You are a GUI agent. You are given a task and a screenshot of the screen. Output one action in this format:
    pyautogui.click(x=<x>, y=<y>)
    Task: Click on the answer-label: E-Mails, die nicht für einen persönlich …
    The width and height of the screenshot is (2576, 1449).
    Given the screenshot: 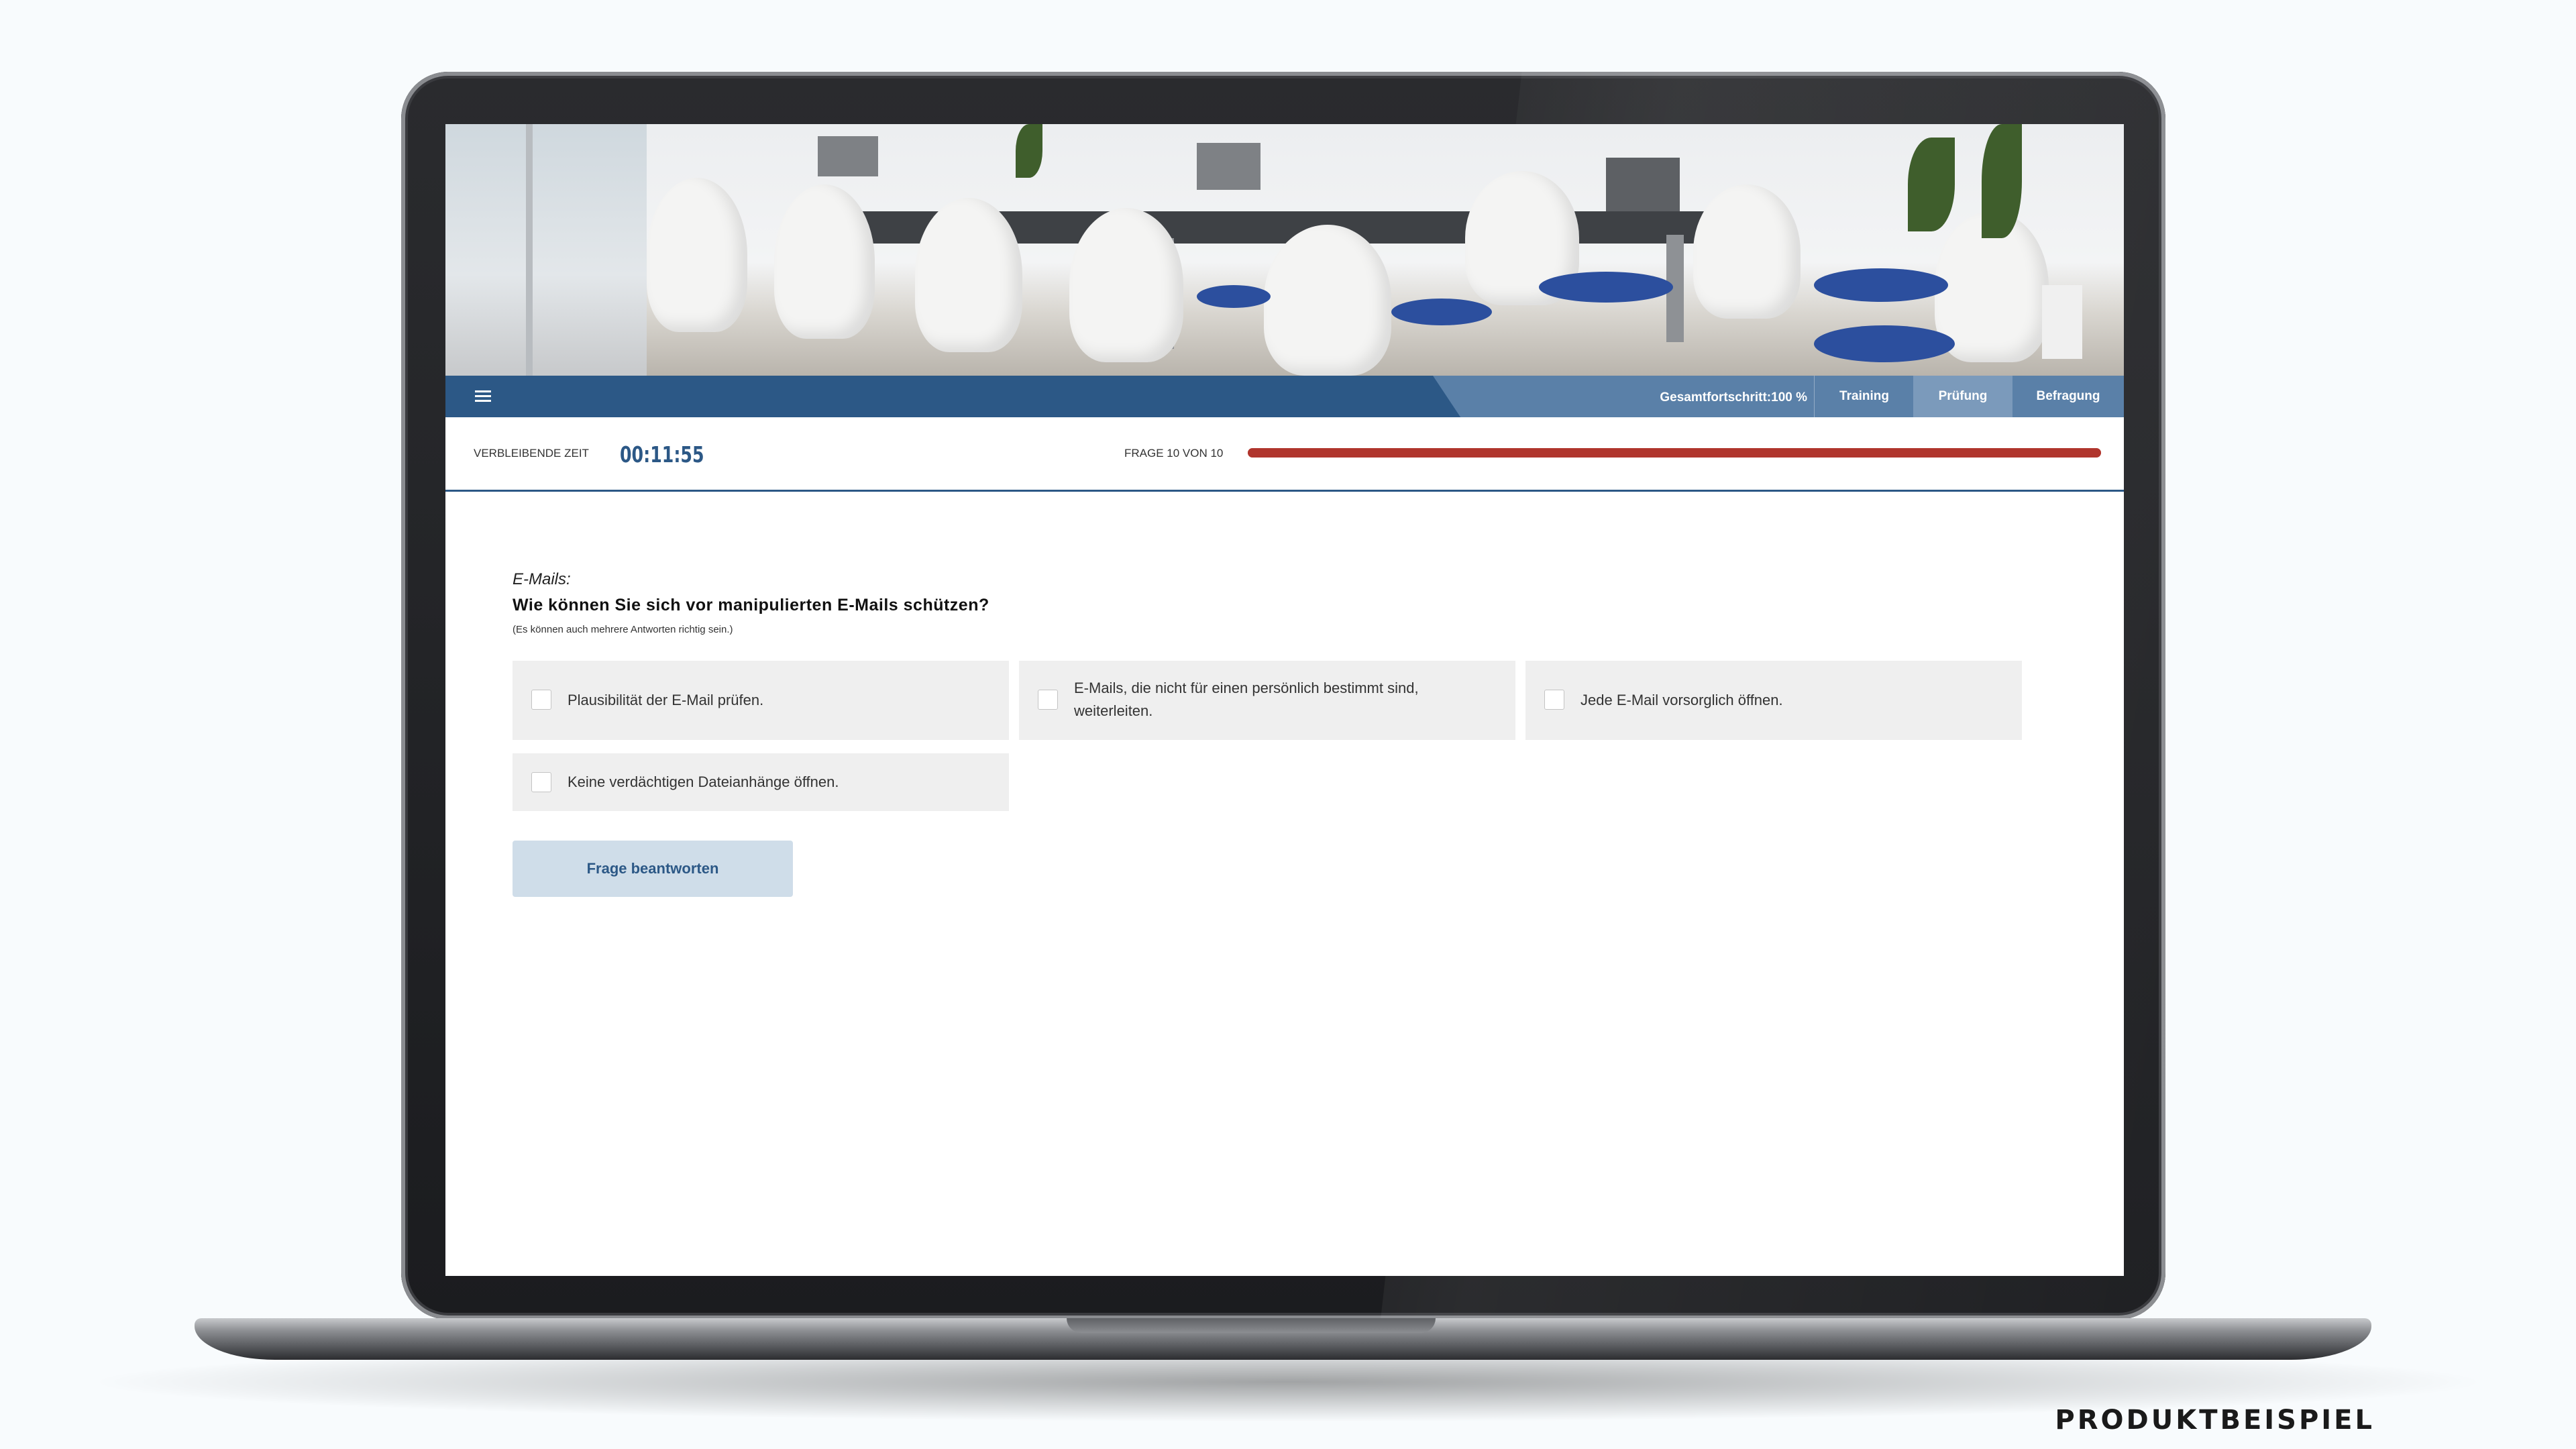 What is the action you would take?
    pyautogui.click(x=1246, y=699)
    